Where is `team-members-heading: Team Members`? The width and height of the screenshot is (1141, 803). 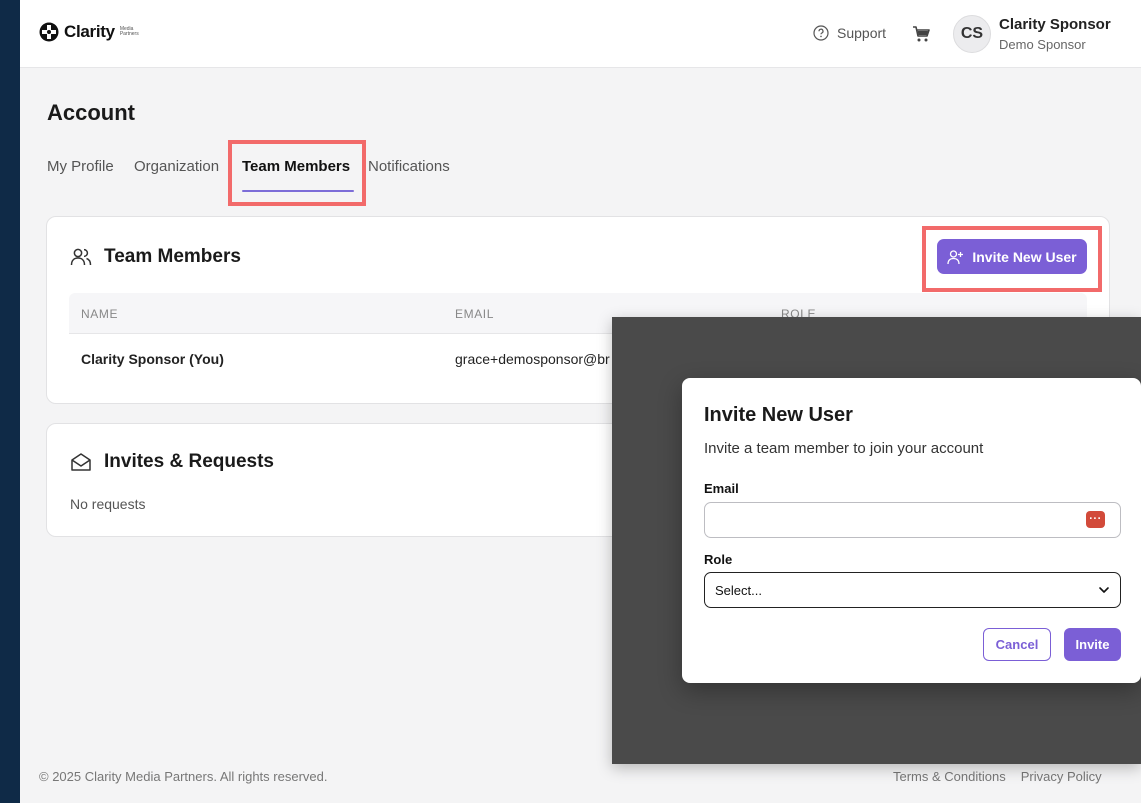 team-members-heading: Team Members is located at coordinates (155, 257).